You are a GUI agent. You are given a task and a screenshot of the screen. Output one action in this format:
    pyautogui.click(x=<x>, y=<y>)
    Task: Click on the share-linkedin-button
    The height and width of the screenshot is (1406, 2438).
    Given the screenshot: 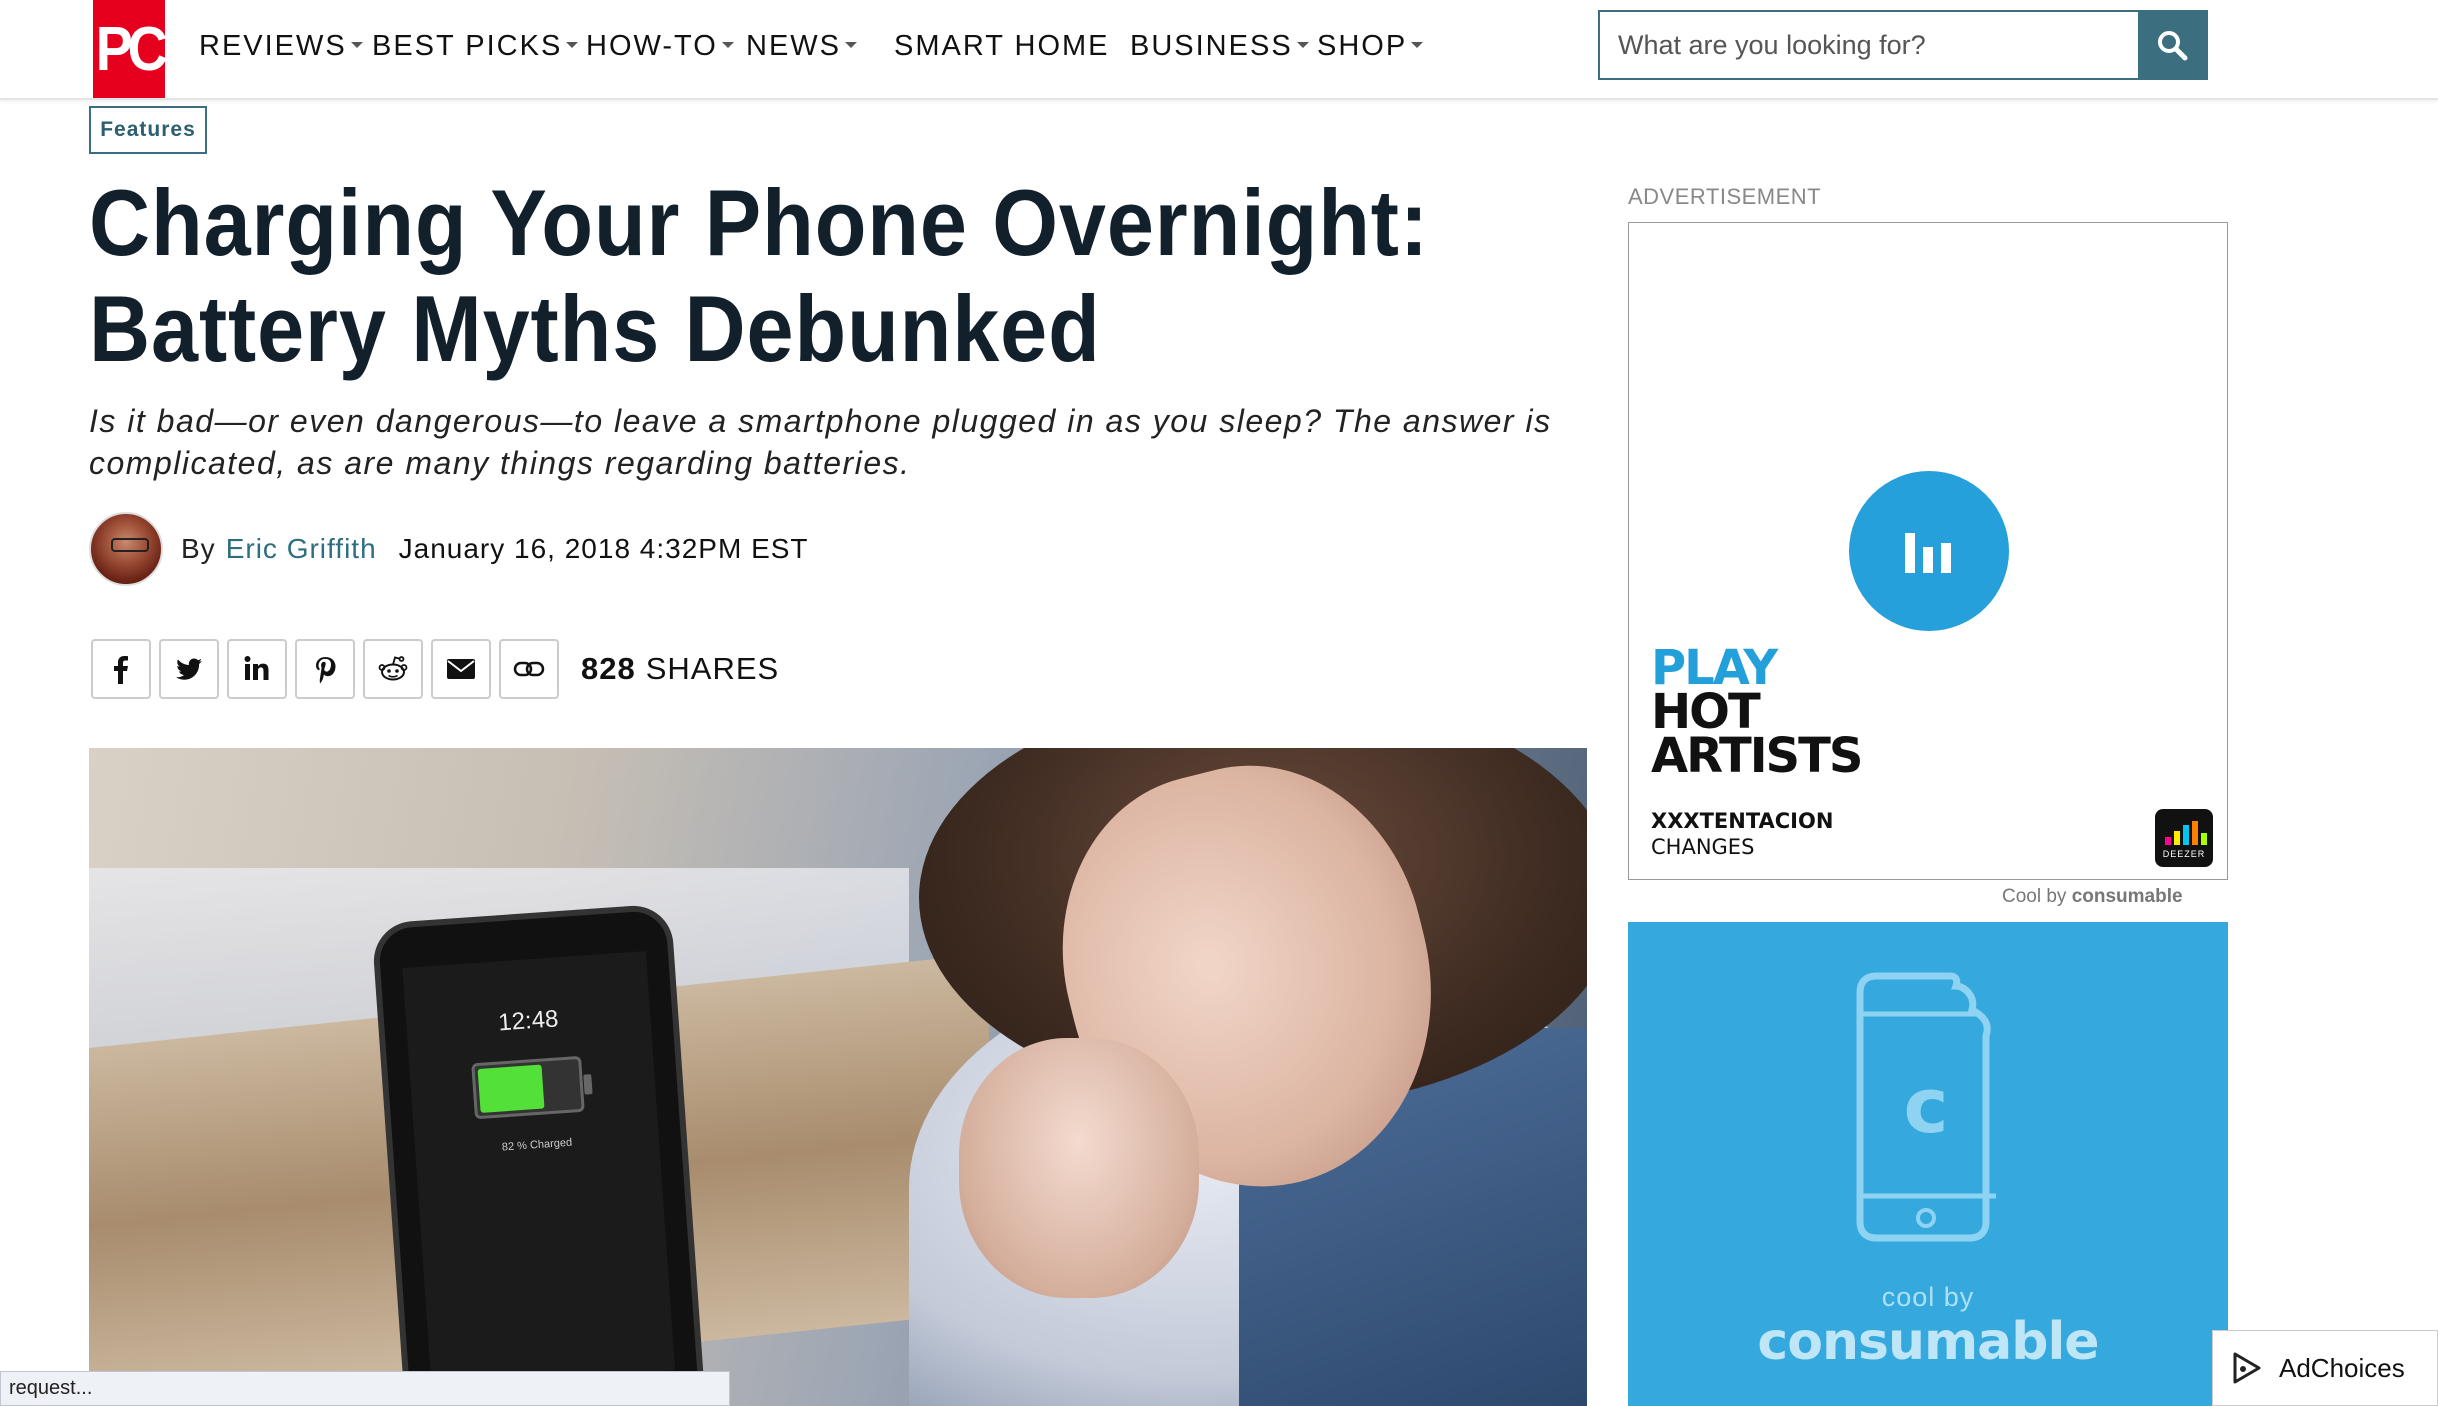 What is the action you would take?
    pyautogui.click(x=257, y=669)
    